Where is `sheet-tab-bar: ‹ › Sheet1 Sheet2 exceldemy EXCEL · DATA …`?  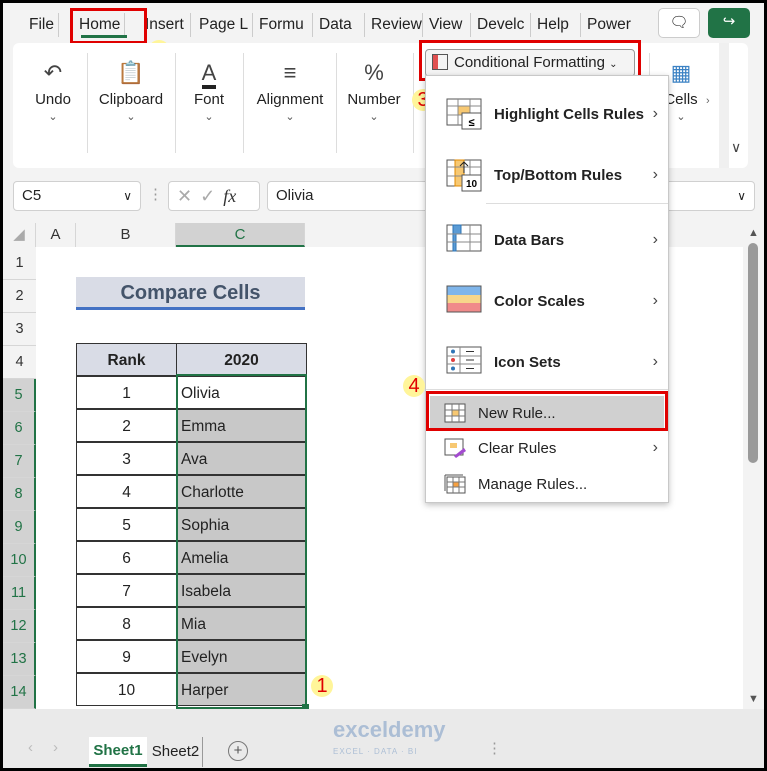 sheet-tab-bar: ‹ › Sheet1 Sheet2 exceldemy EXCEL · DATA … is located at coordinates (383, 738).